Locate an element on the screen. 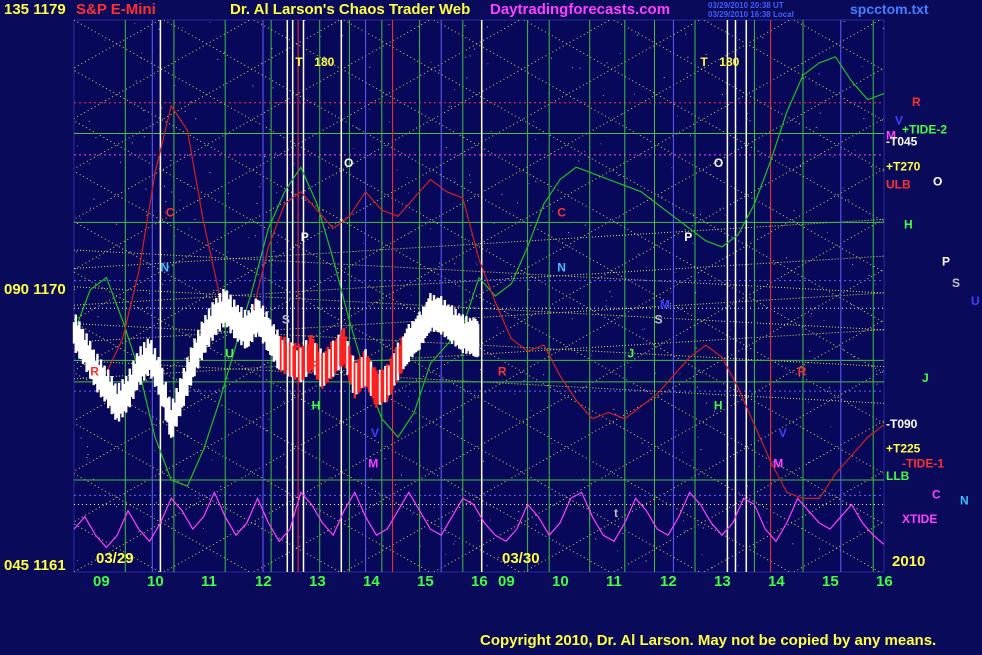  hour-tick-label: 09 is located at coordinates (506, 581).